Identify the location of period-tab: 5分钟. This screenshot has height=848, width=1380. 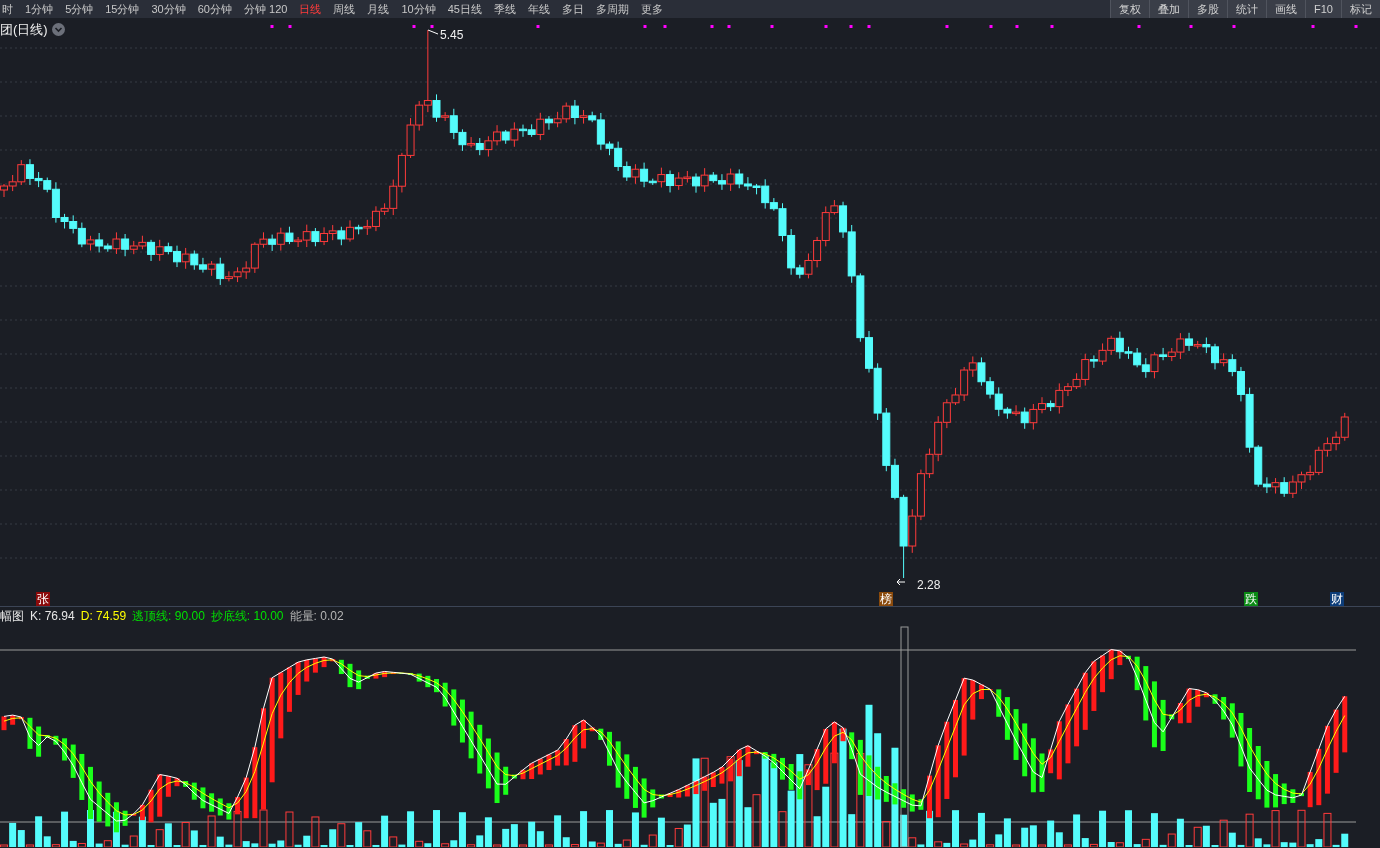
(79, 9).